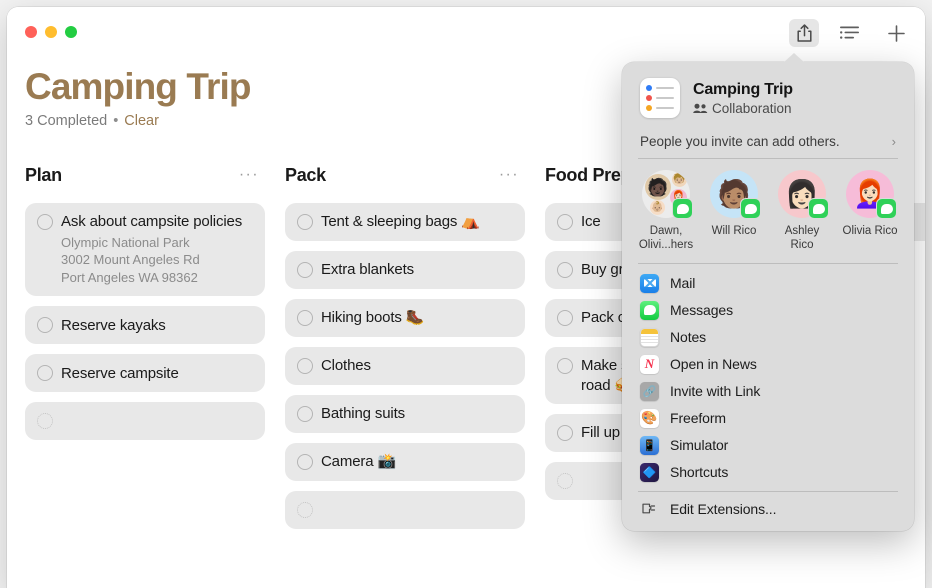  Describe the element at coordinates (649, 337) in the screenshot. I see `notes-icon` at that location.